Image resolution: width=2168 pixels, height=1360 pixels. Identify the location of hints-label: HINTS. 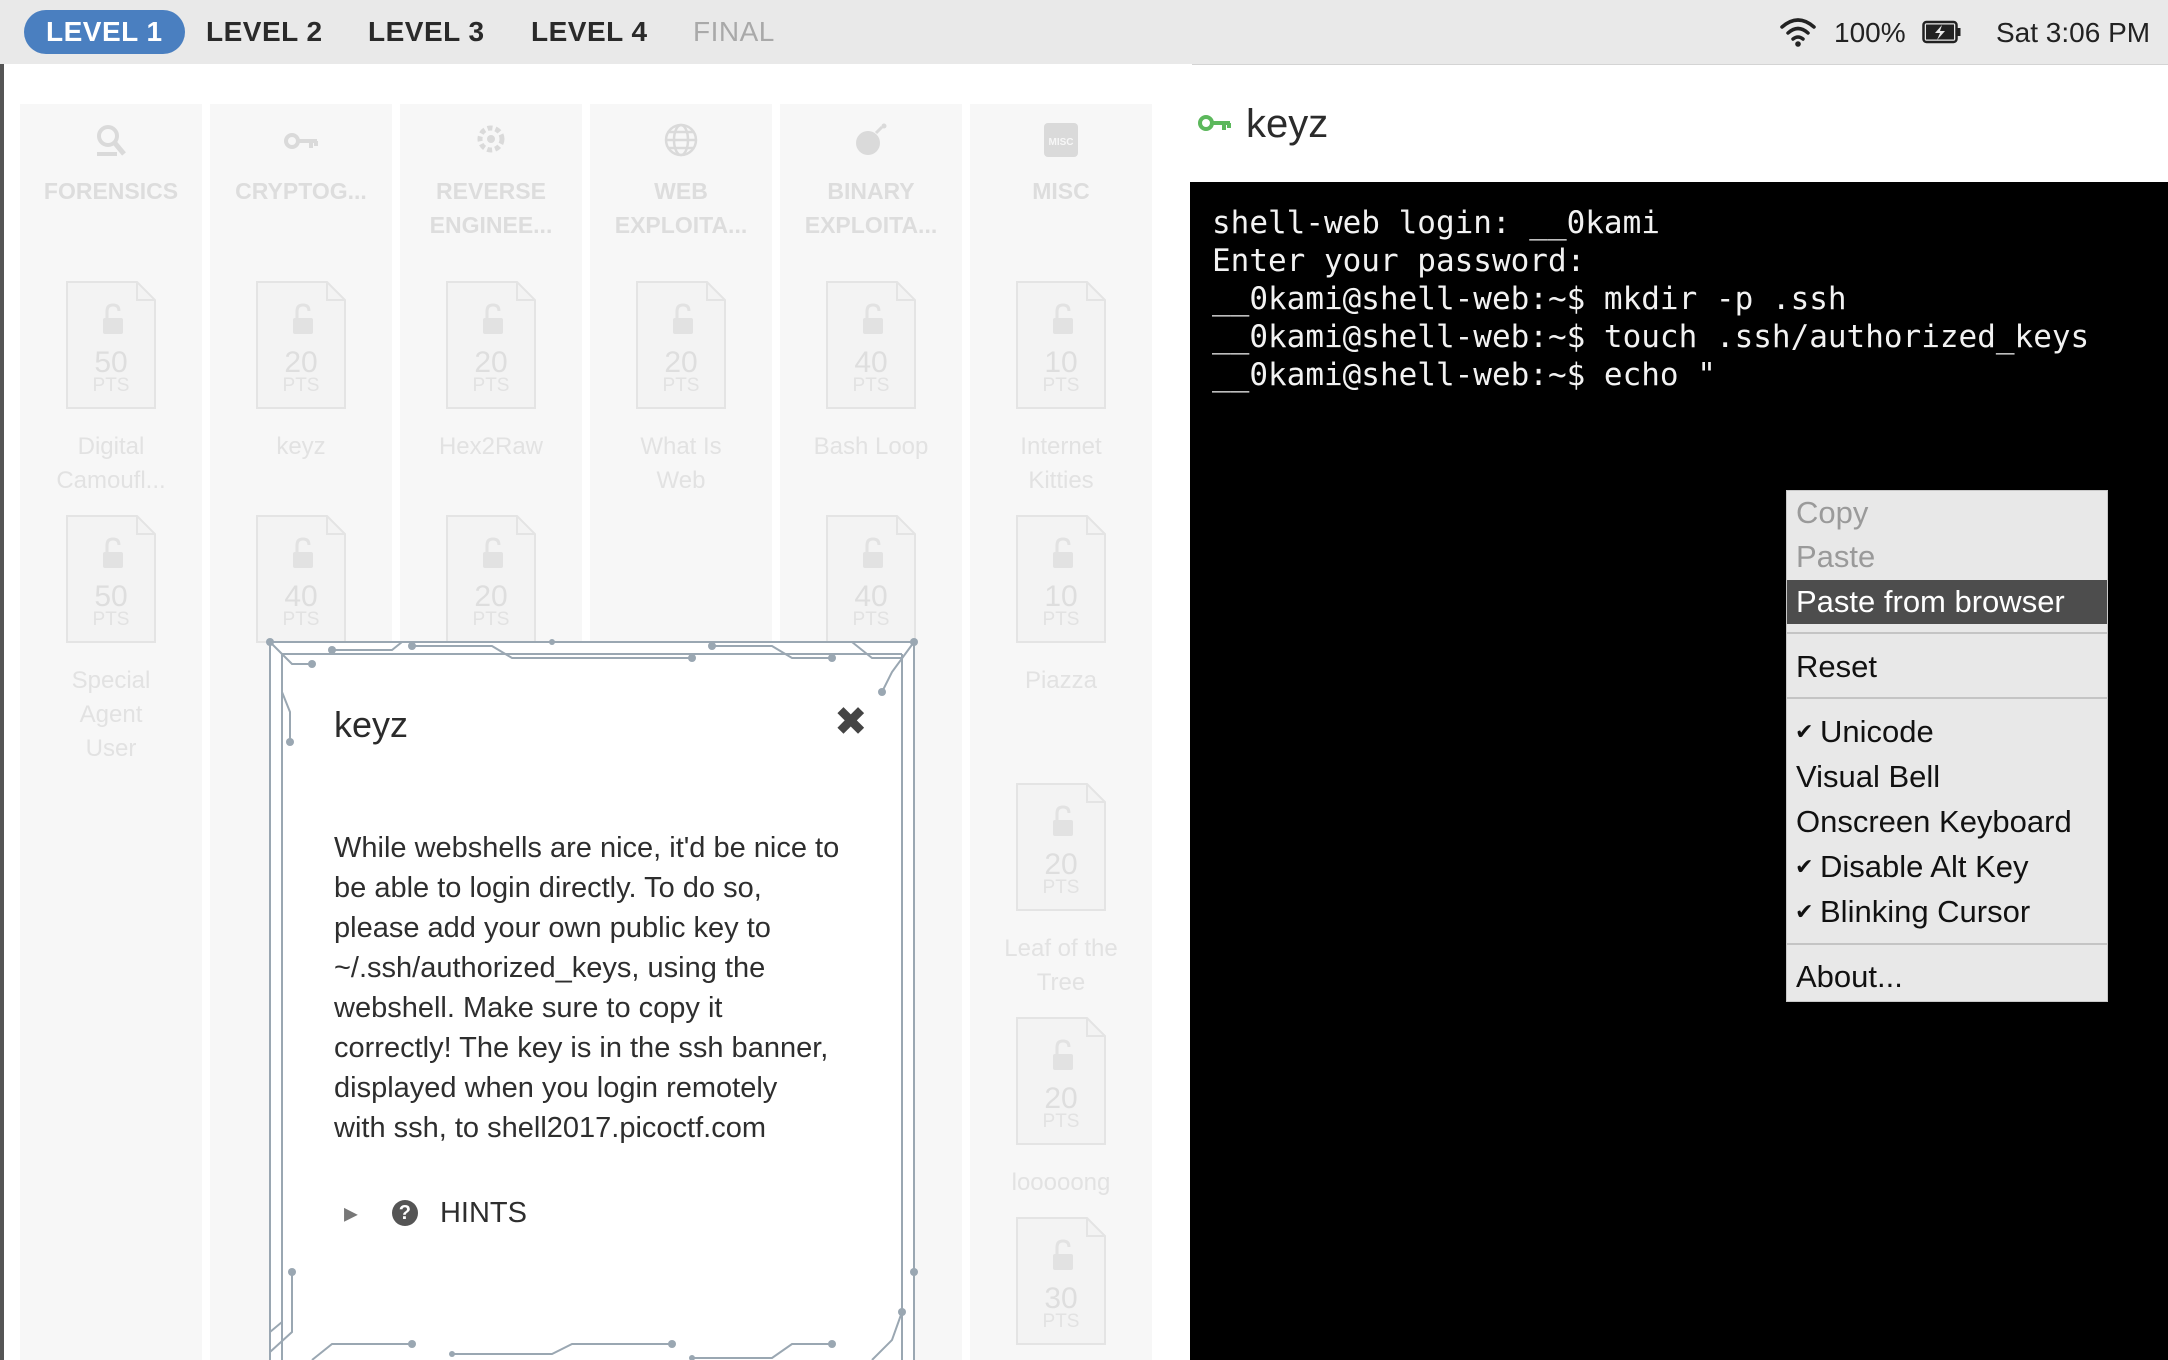
(483, 1213).